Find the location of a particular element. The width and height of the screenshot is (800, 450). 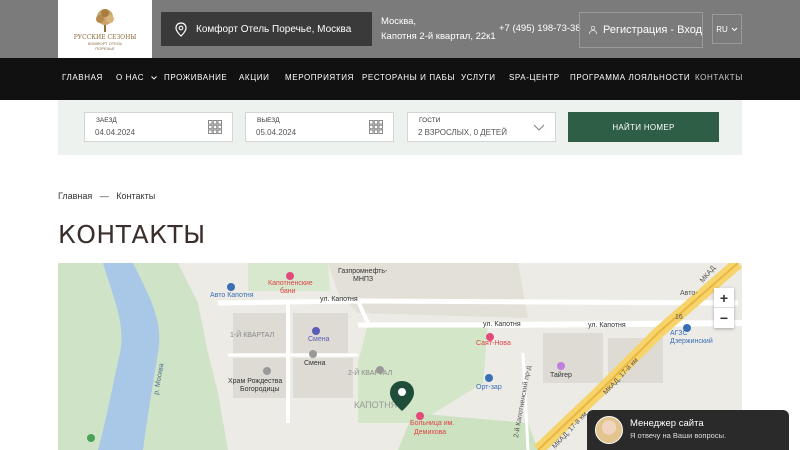

map-label-smena-1: Смена is located at coordinates (319, 339).